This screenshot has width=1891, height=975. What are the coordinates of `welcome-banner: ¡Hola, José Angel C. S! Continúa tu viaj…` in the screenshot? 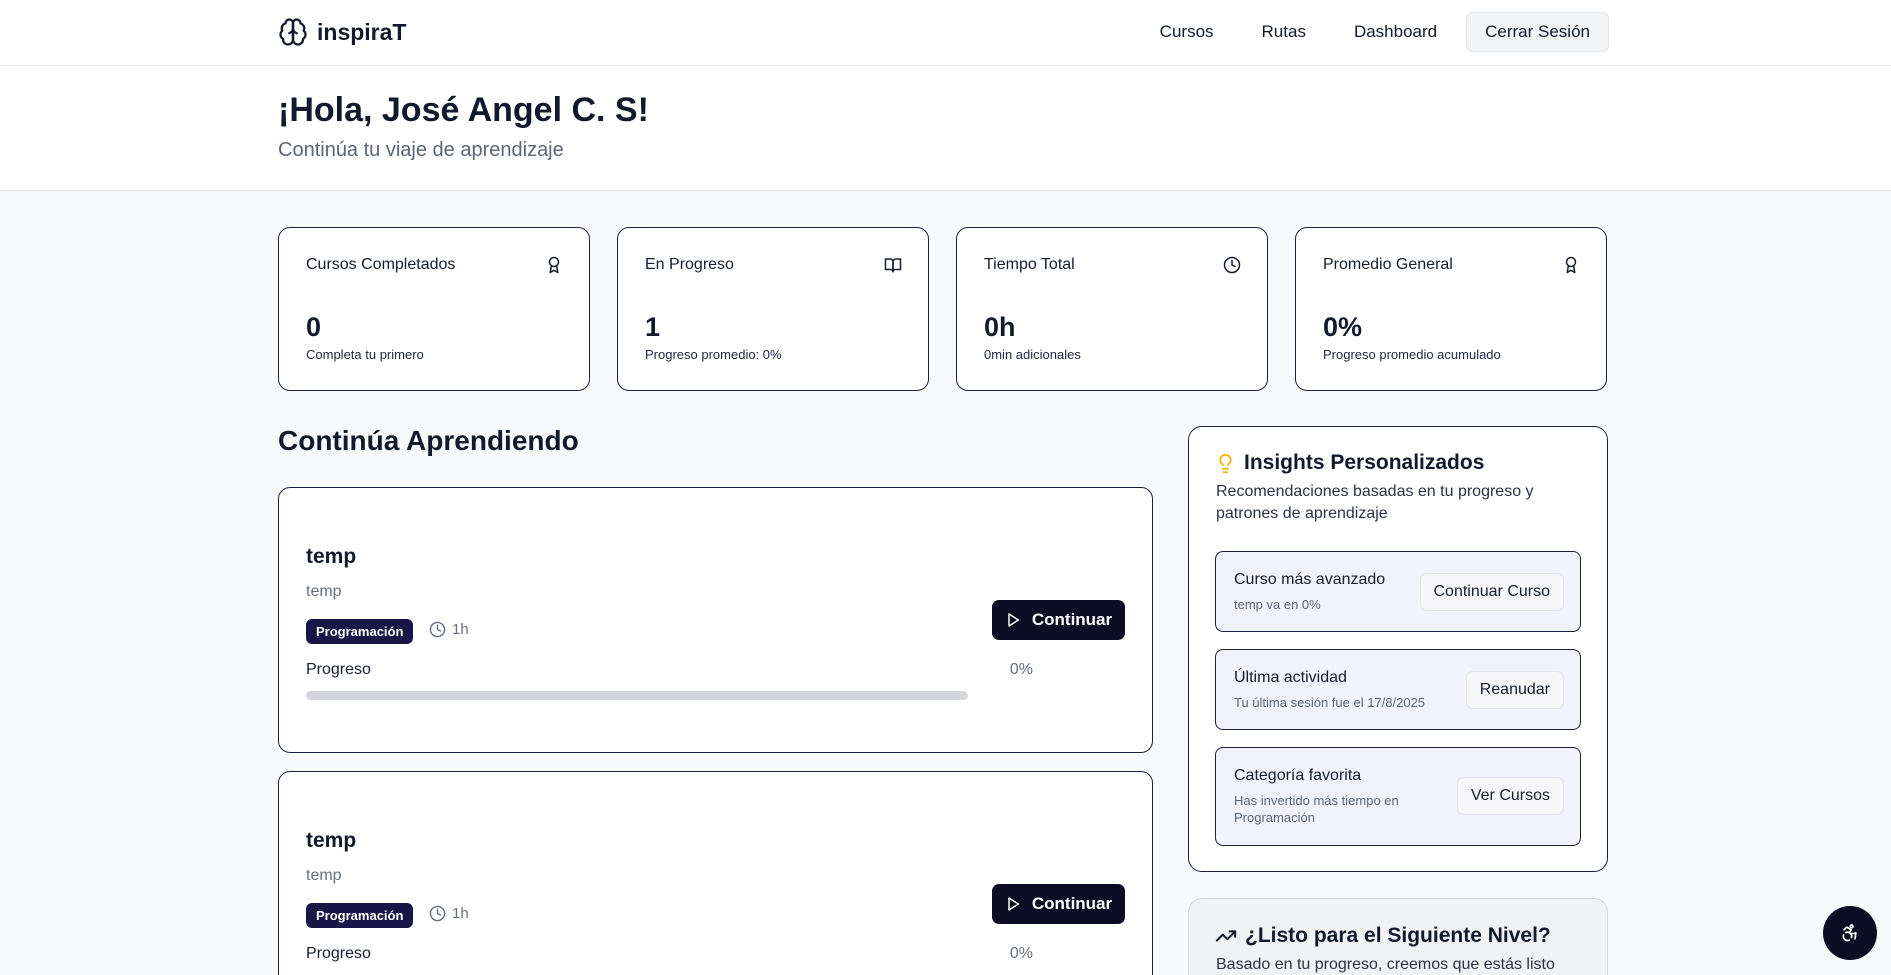 It's located at (945, 128).